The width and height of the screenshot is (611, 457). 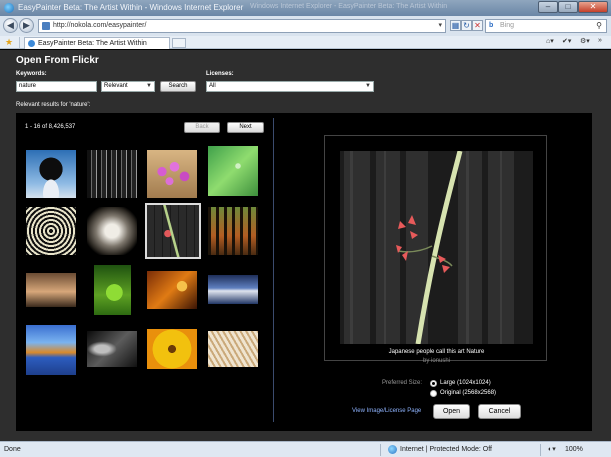 What do you see at coordinates (233, 231) in the screenshot?
I see `thumbnail-autumn-forest` at bounding box center [233, 231].